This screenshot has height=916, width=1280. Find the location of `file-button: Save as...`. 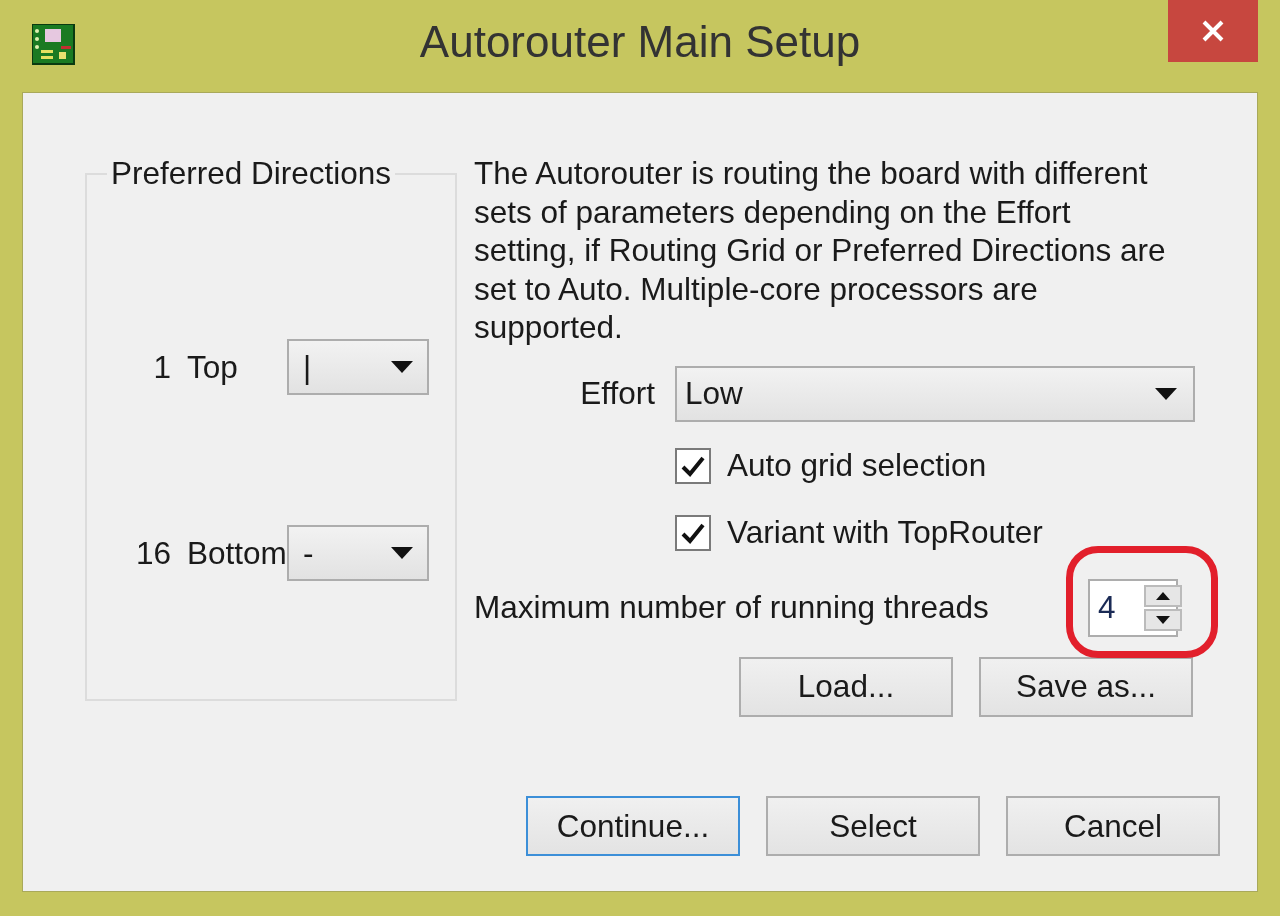

file-button: Save as... is located at coordinates (1086, 686).